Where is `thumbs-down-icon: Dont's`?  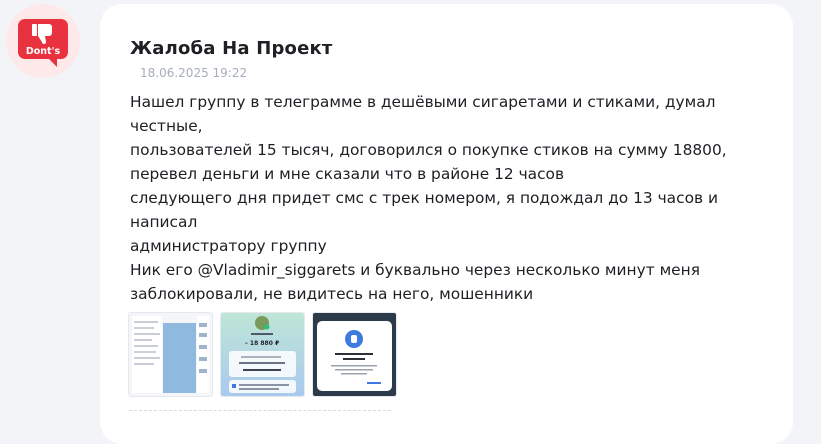 thumbs-down-icon: Dont's is located at coordinates (43, 43).